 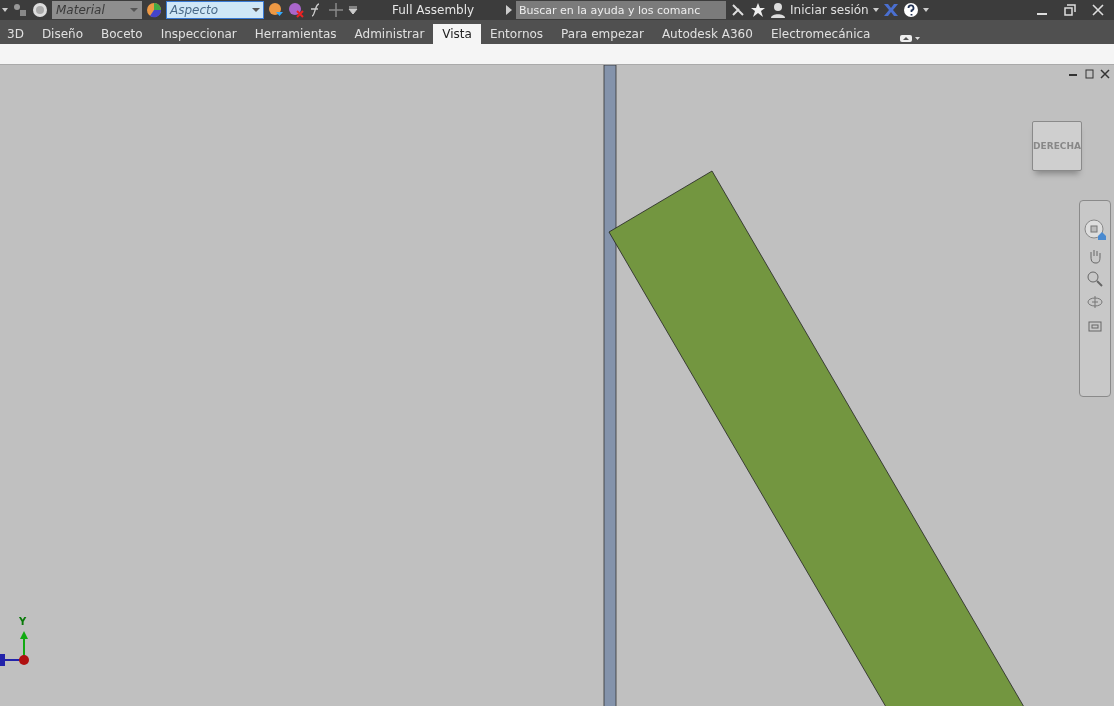 What do you see at coordinates (829, 10) in the screenshot?
I see `sign-in-link: Iniciar sesión` at bounding box center [829, 10].